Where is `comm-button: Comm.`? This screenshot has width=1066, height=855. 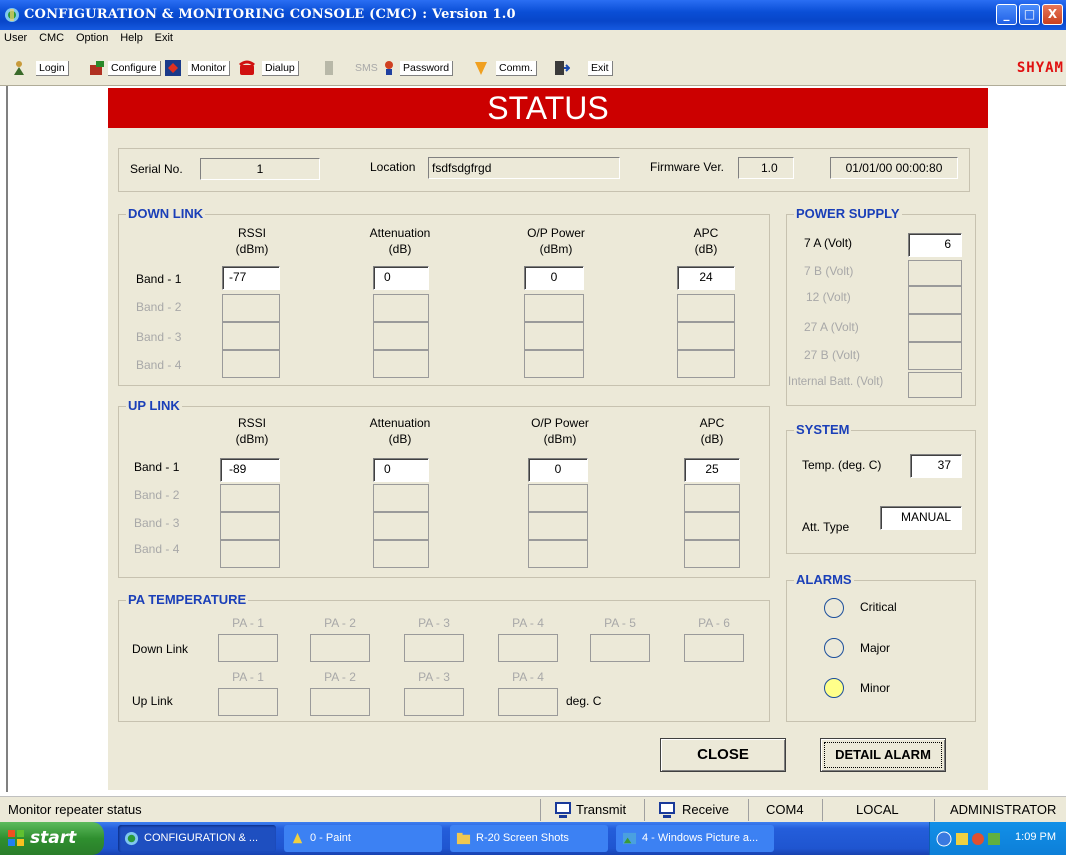 comm-button: Comm. is located at coordinates (504, 68).